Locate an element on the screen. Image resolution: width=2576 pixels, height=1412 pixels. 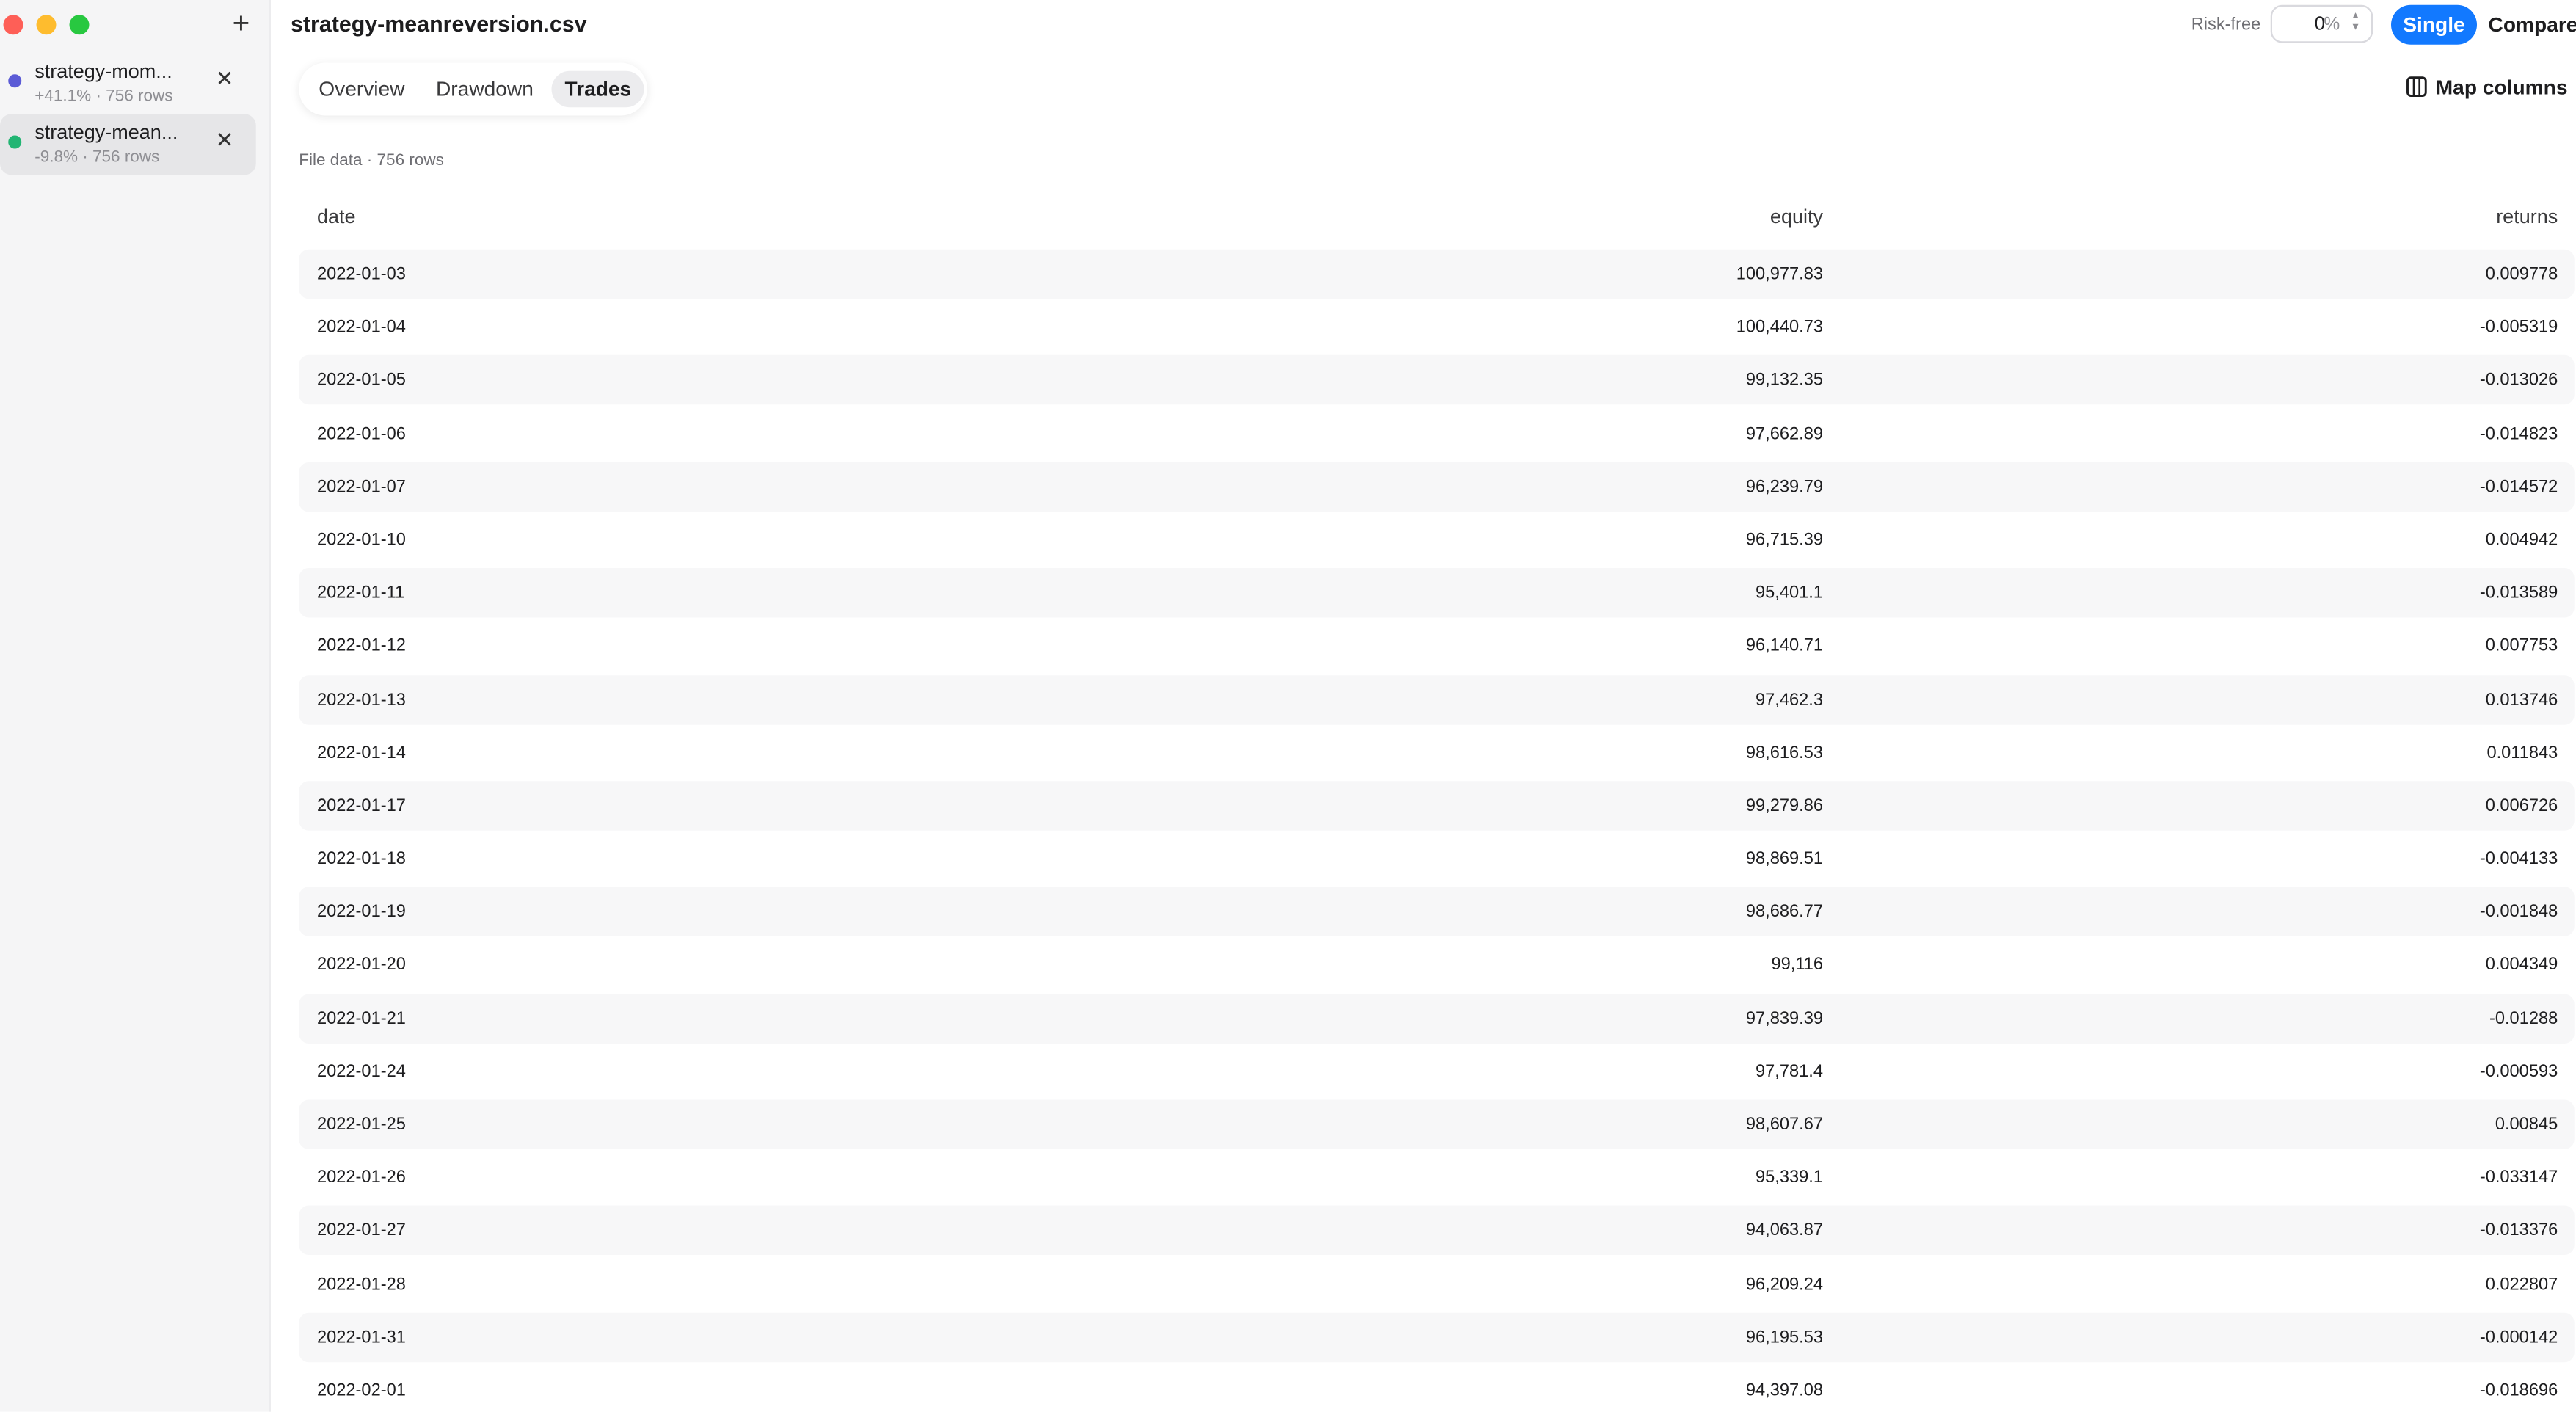
cell-equity: 96,195.53 is located at coordinates (1784, 1337).